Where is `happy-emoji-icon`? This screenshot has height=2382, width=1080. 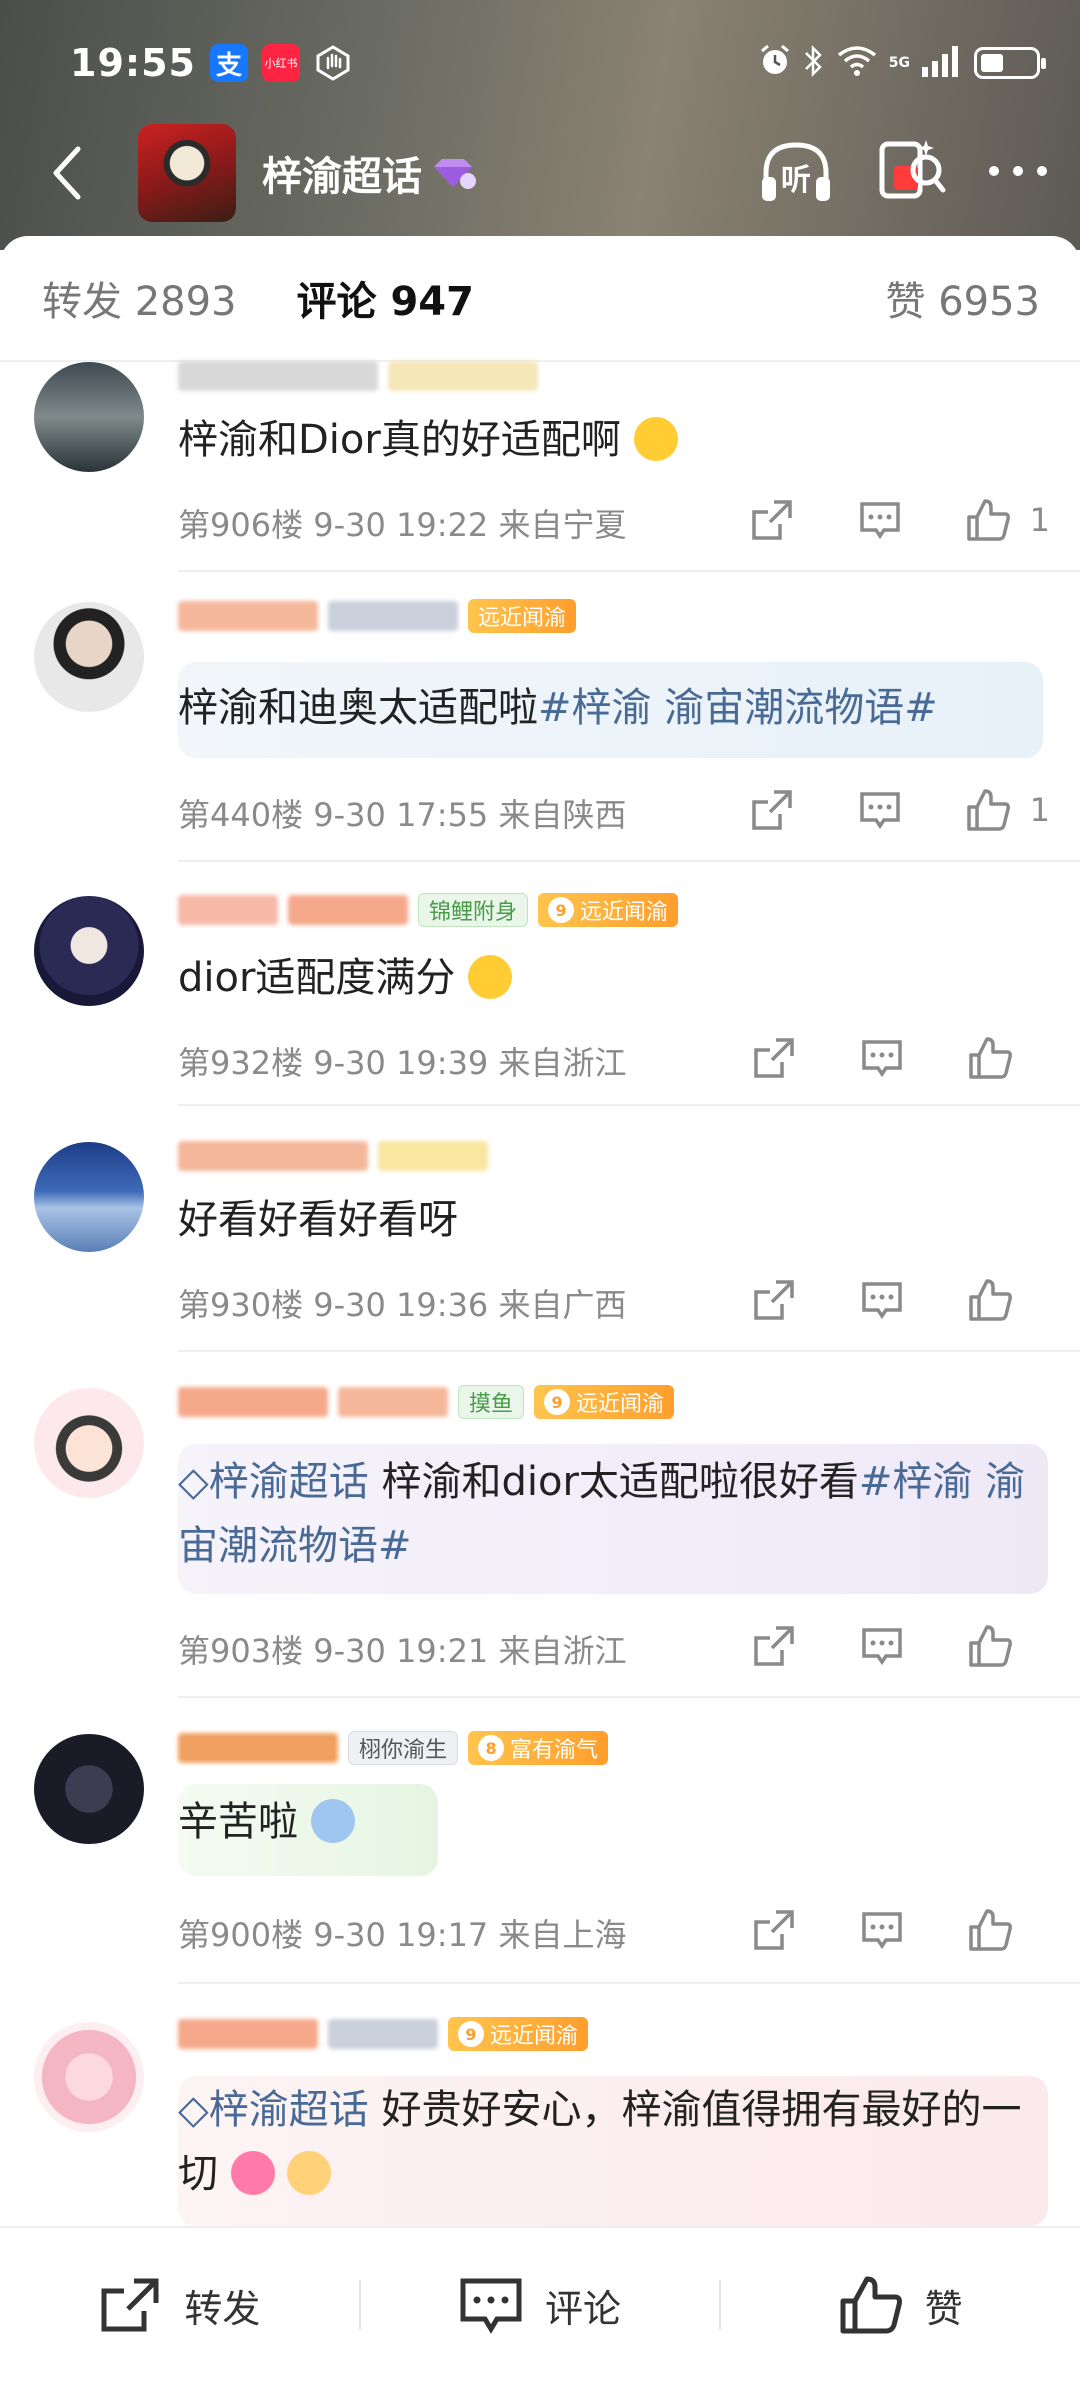
happy-emoji-icon is located at coordinates (490, 977).